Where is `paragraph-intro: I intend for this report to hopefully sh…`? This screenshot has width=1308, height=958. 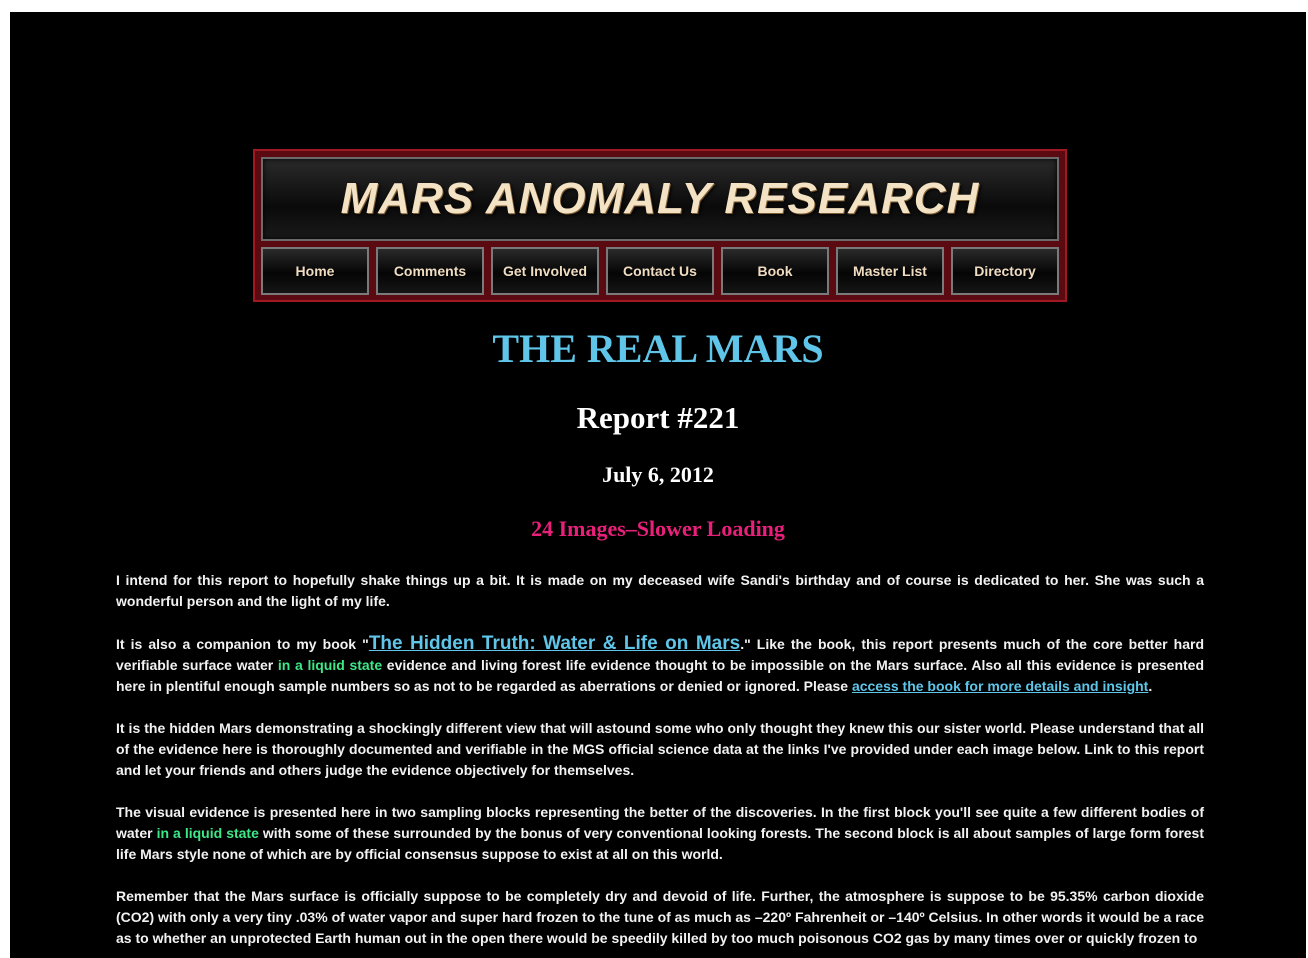 paragraph-intro: I intend for this report to hopefully sh… is located at coordinates (660, 590).